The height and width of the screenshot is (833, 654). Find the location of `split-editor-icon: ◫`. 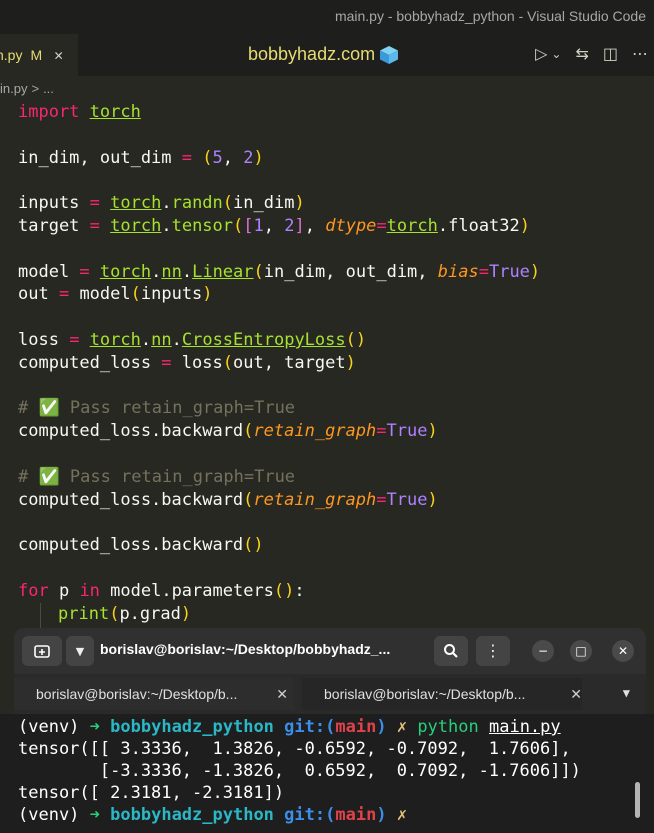

split-editor-icon: ◫ is located at coordinates (610, 54).